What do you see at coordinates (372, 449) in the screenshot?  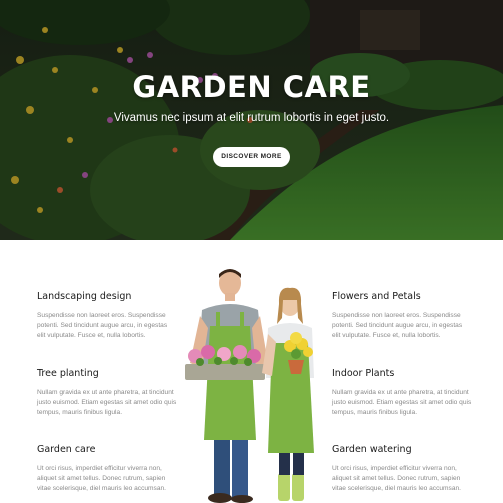 I see `feature-title: Garden watering` at bounding box center [372, 449].